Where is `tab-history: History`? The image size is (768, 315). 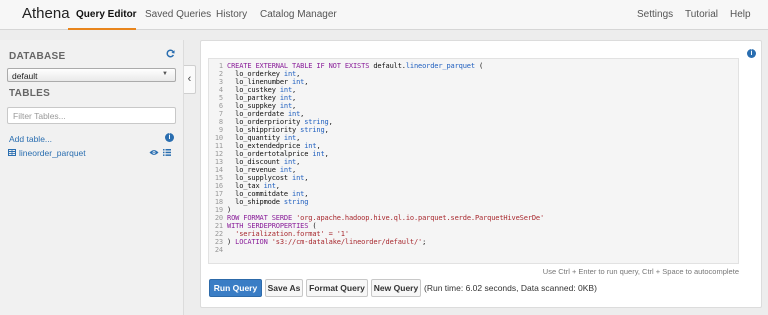 tab-history: History is located at coordinates (231, 14).